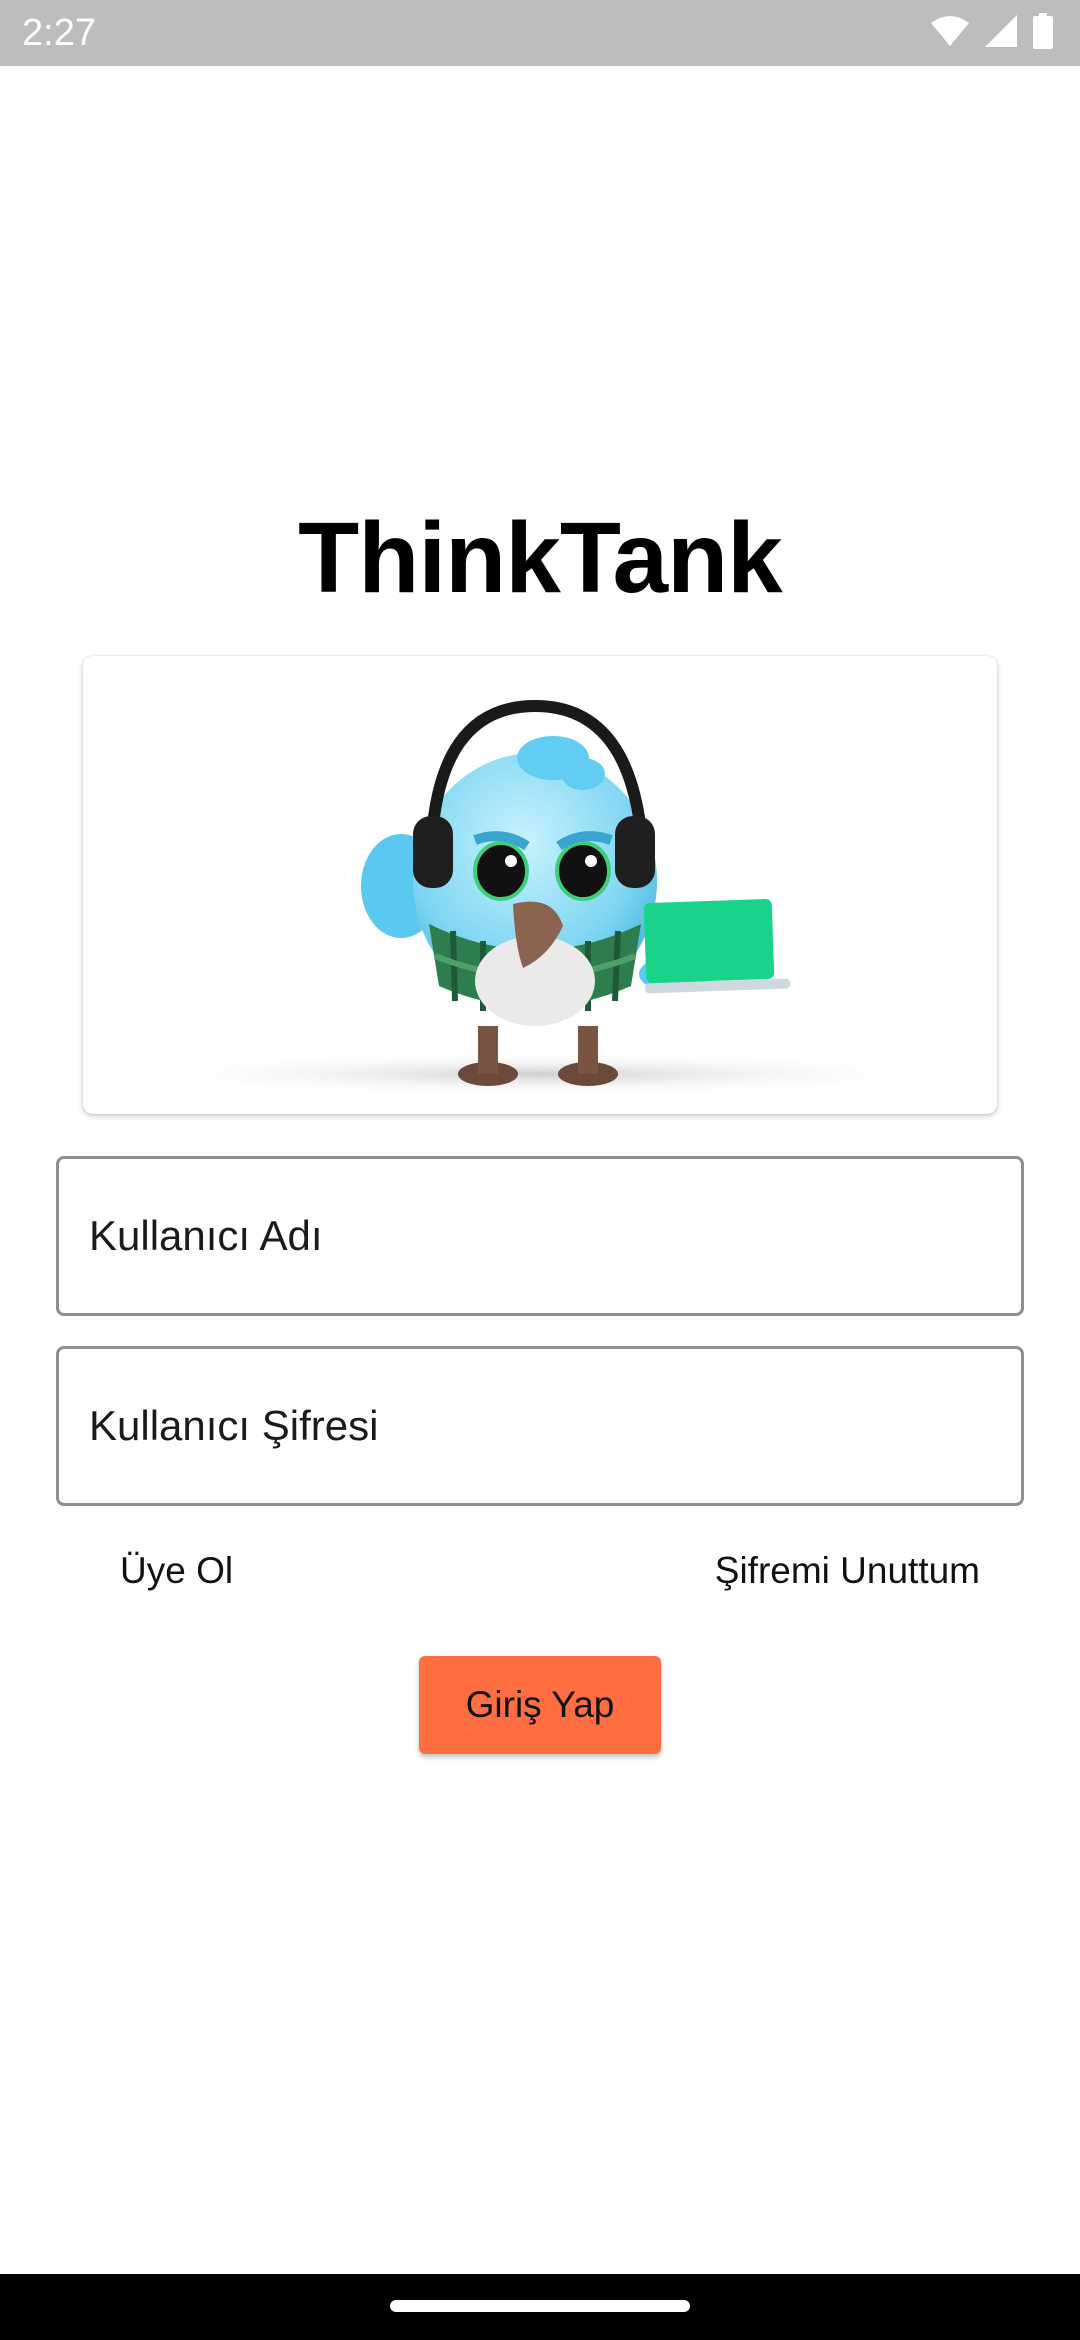  I want to click on status-time: 2:27, so click(59, 33).